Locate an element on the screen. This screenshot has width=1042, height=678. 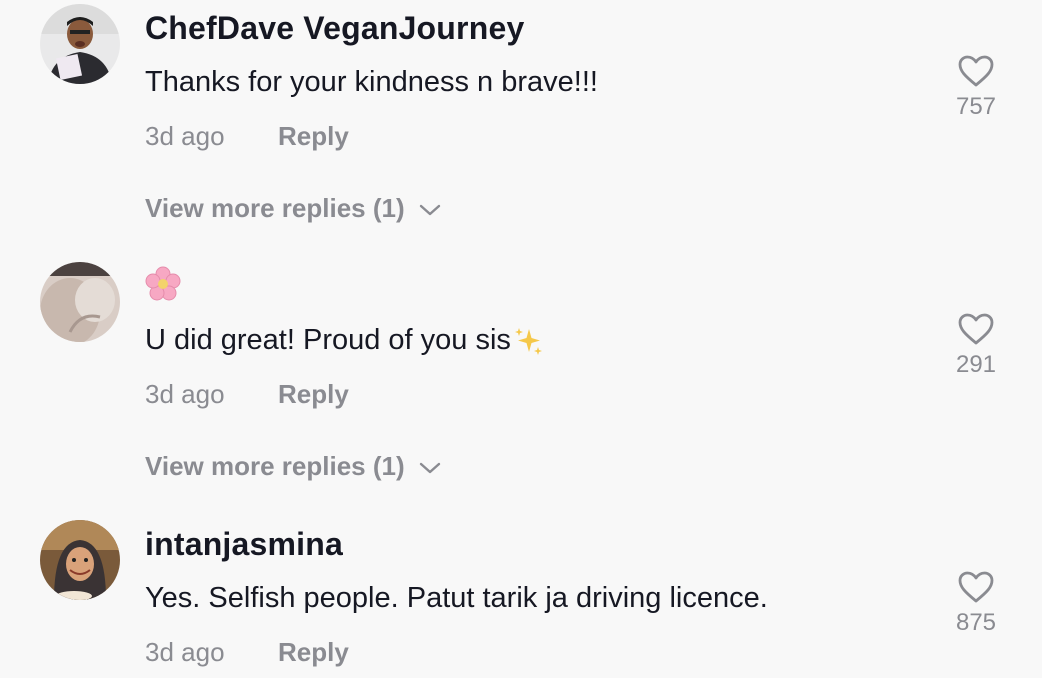
cherry-blossom-icon is located at coordinates (163, 286).